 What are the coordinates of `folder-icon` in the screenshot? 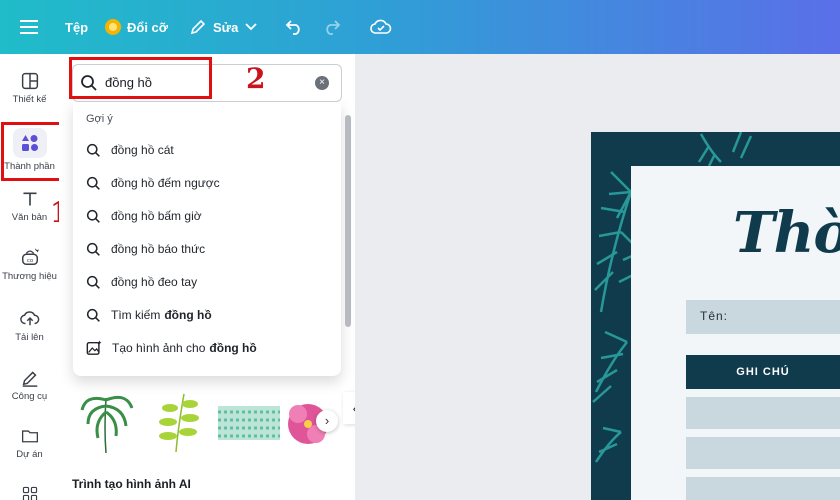 It's located at (29, 436).